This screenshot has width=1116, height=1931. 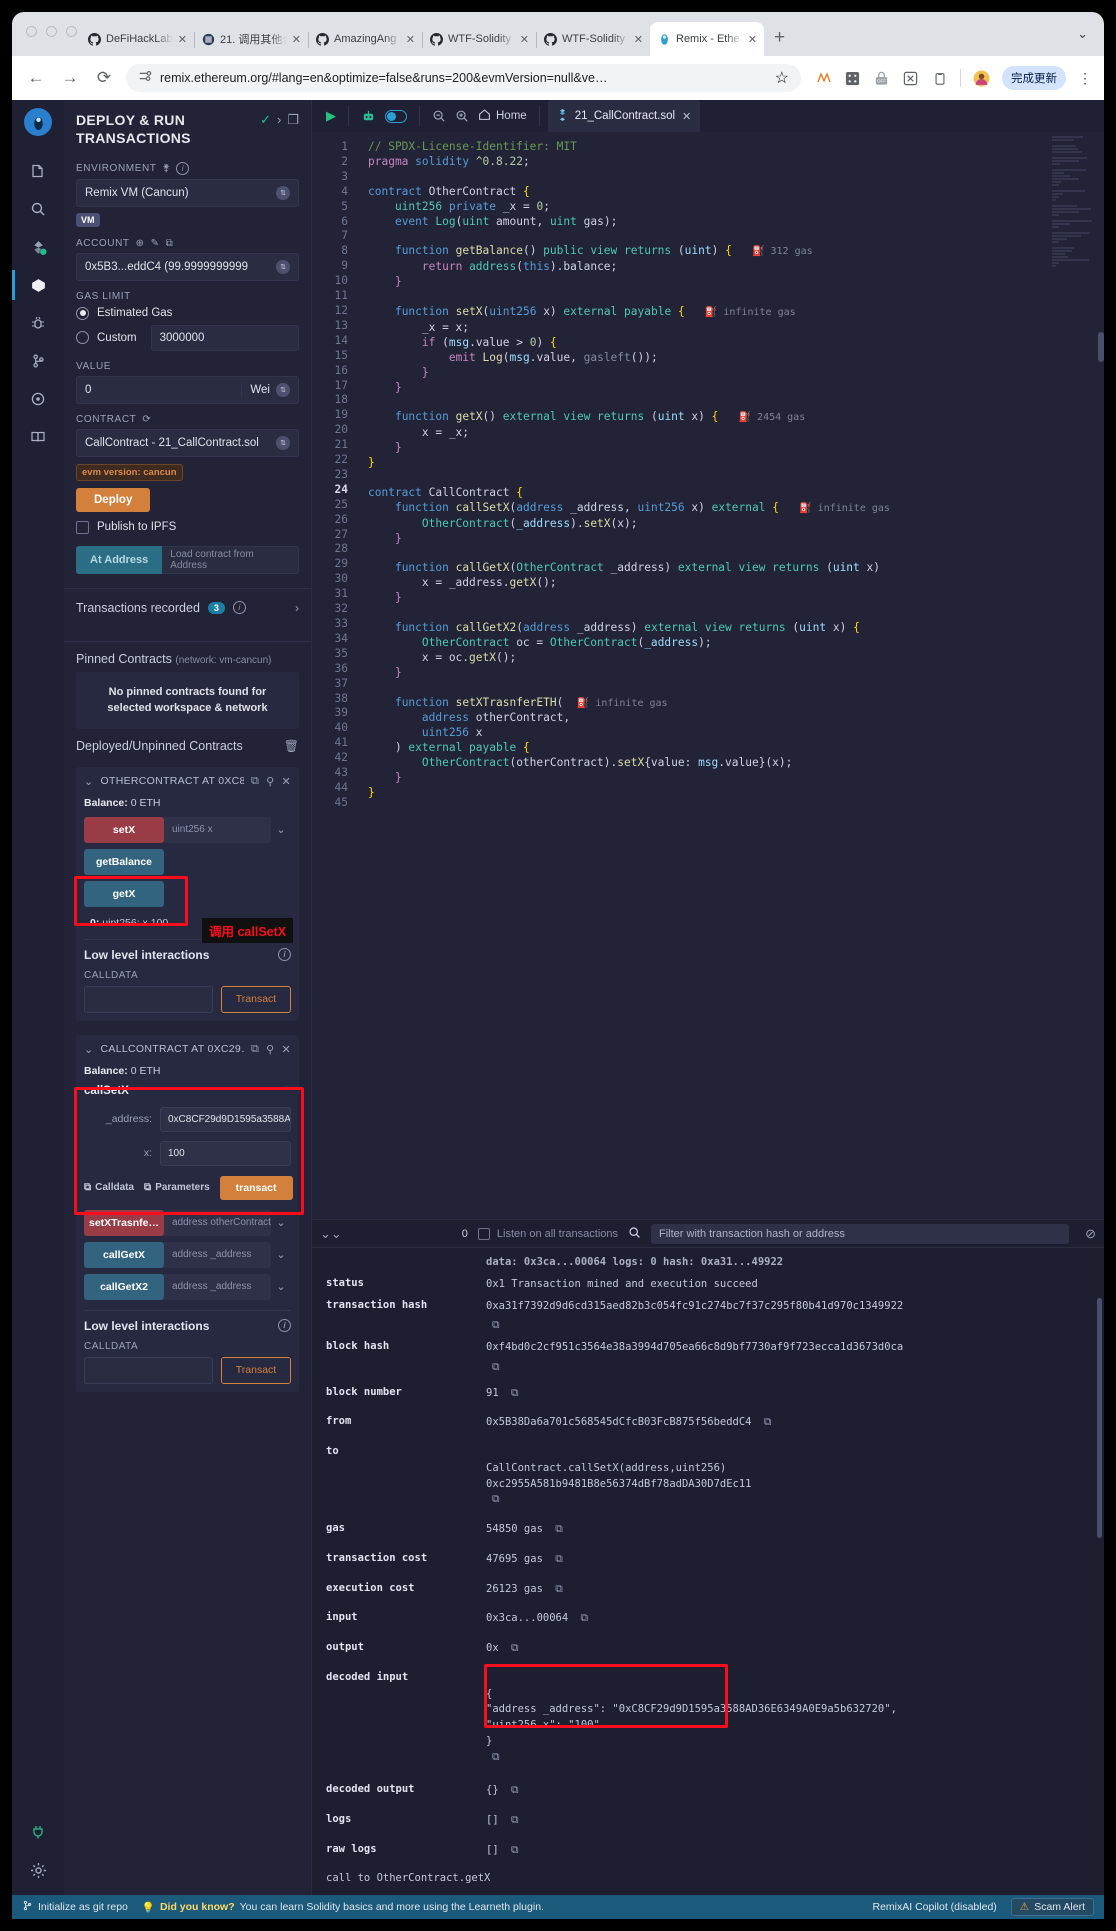 What do you see at coordinates (1099, 1418) in the screenshot?
I see `terminal-scrollbar` at bounding box center [1099, 1418].